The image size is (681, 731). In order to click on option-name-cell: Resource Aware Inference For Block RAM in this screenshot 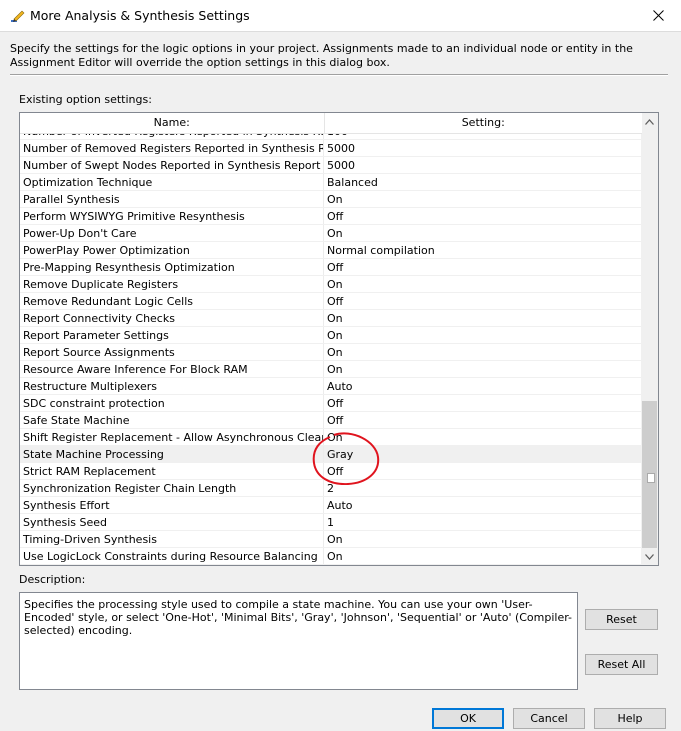, I will do `click(172, 369)`.